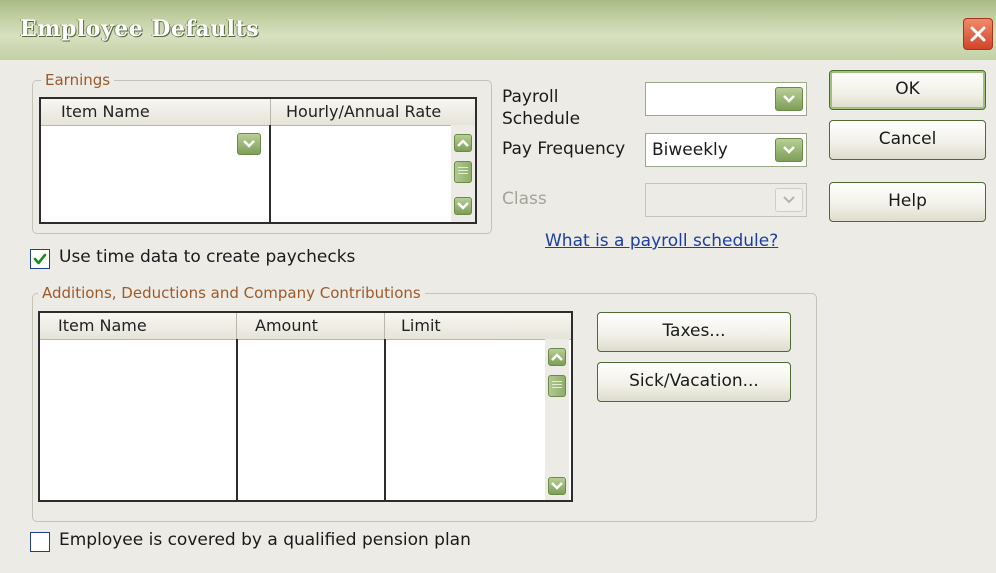 The height and width of the screenshot is (573, 996). What do you see at coordinates (907, 202) in the screenshot?
I see `help-button: Help` at bounding box center [907, 202].